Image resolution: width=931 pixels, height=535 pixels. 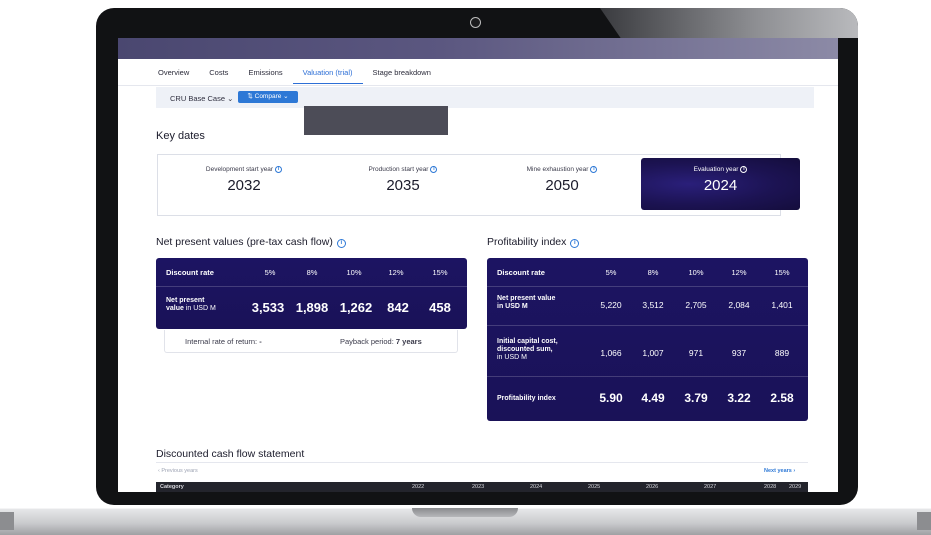 I want to click on tab-overview: Overview, so click(x=178, y=76).